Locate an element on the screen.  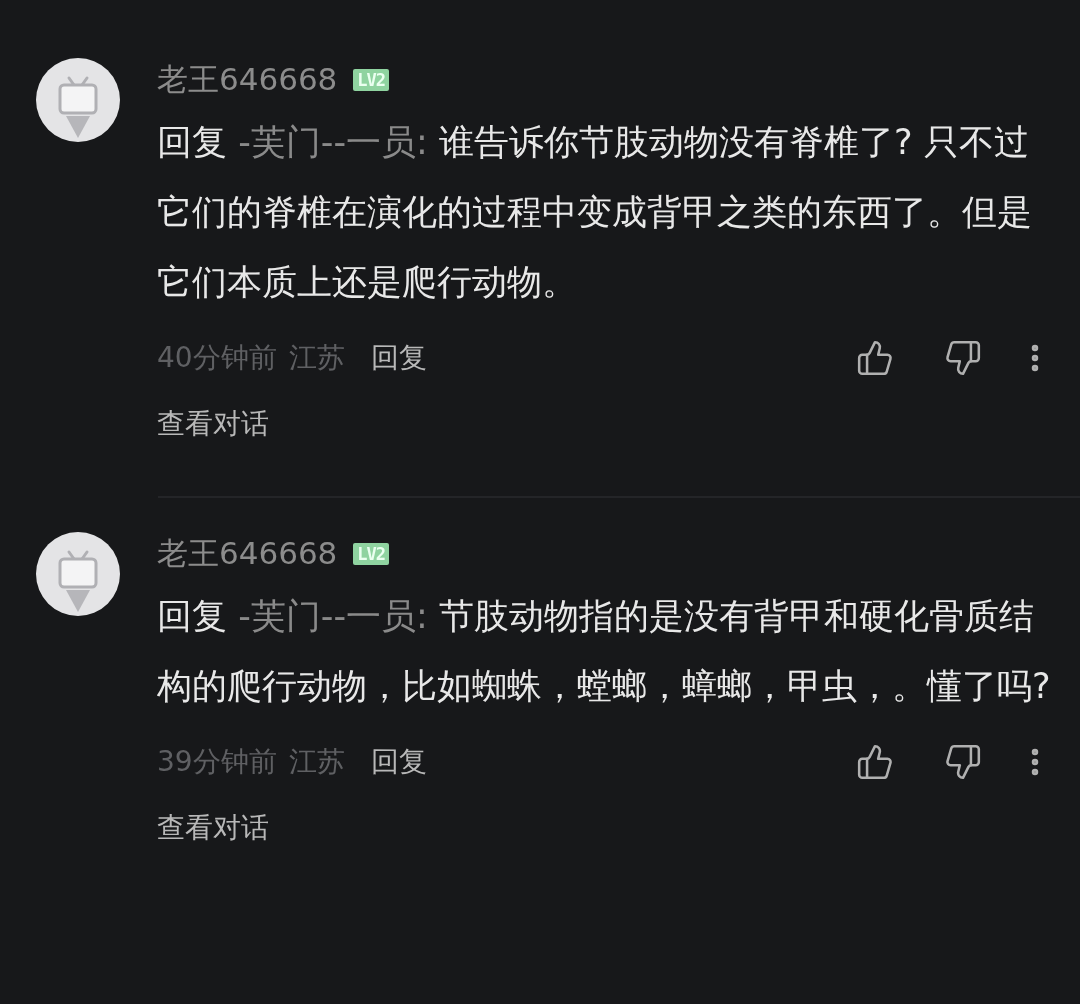
comment-text: 回复 -芙门--一员: 节肢动物指的是没有背甲和硬化骨质结构的爬行动物，比如蜘蛛，螳螂，蟑螂，甲虫，。懂了吗? is located at coordinates (604, 651).